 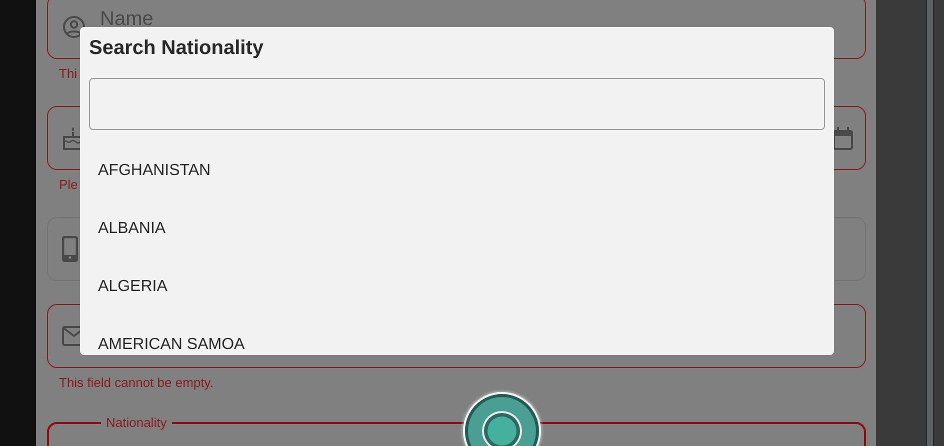 What do you see at coordinates (136, 382) in the screenshot?
I see `error-text: This field cannot be empty.` at bounding box center [136, 382].